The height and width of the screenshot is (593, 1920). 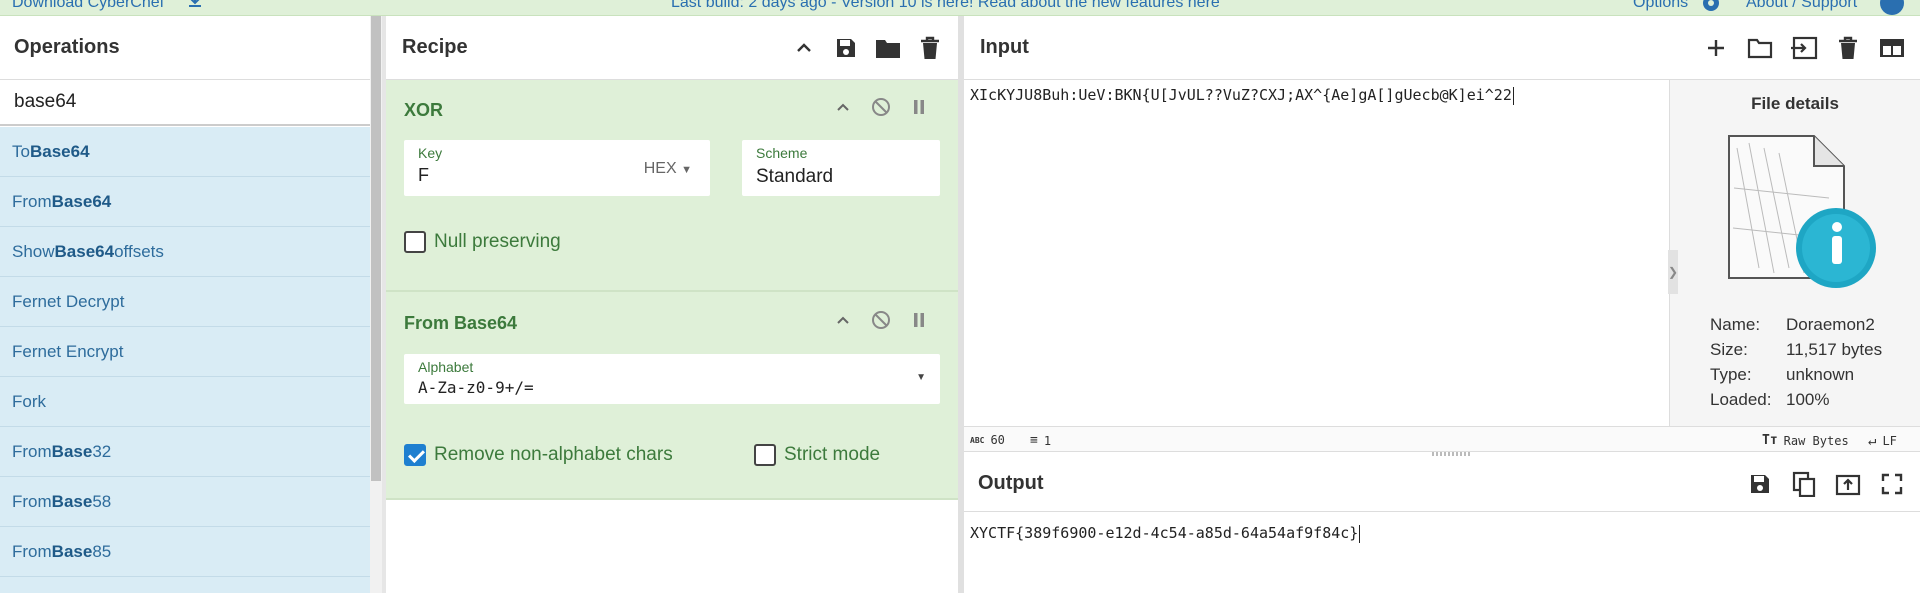 What do you see at coordinates (185, 202) in the screenshot?
I see `operation-list-item: From Base64` at bounding box center [185, 202].